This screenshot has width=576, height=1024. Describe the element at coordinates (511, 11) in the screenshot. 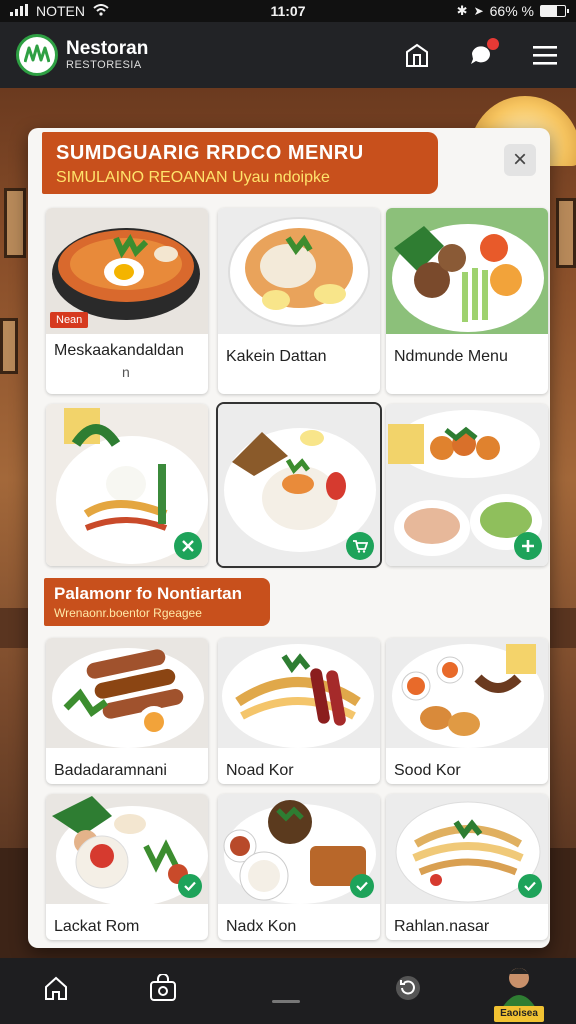

I see `battery-percent: 66% %` at that location.